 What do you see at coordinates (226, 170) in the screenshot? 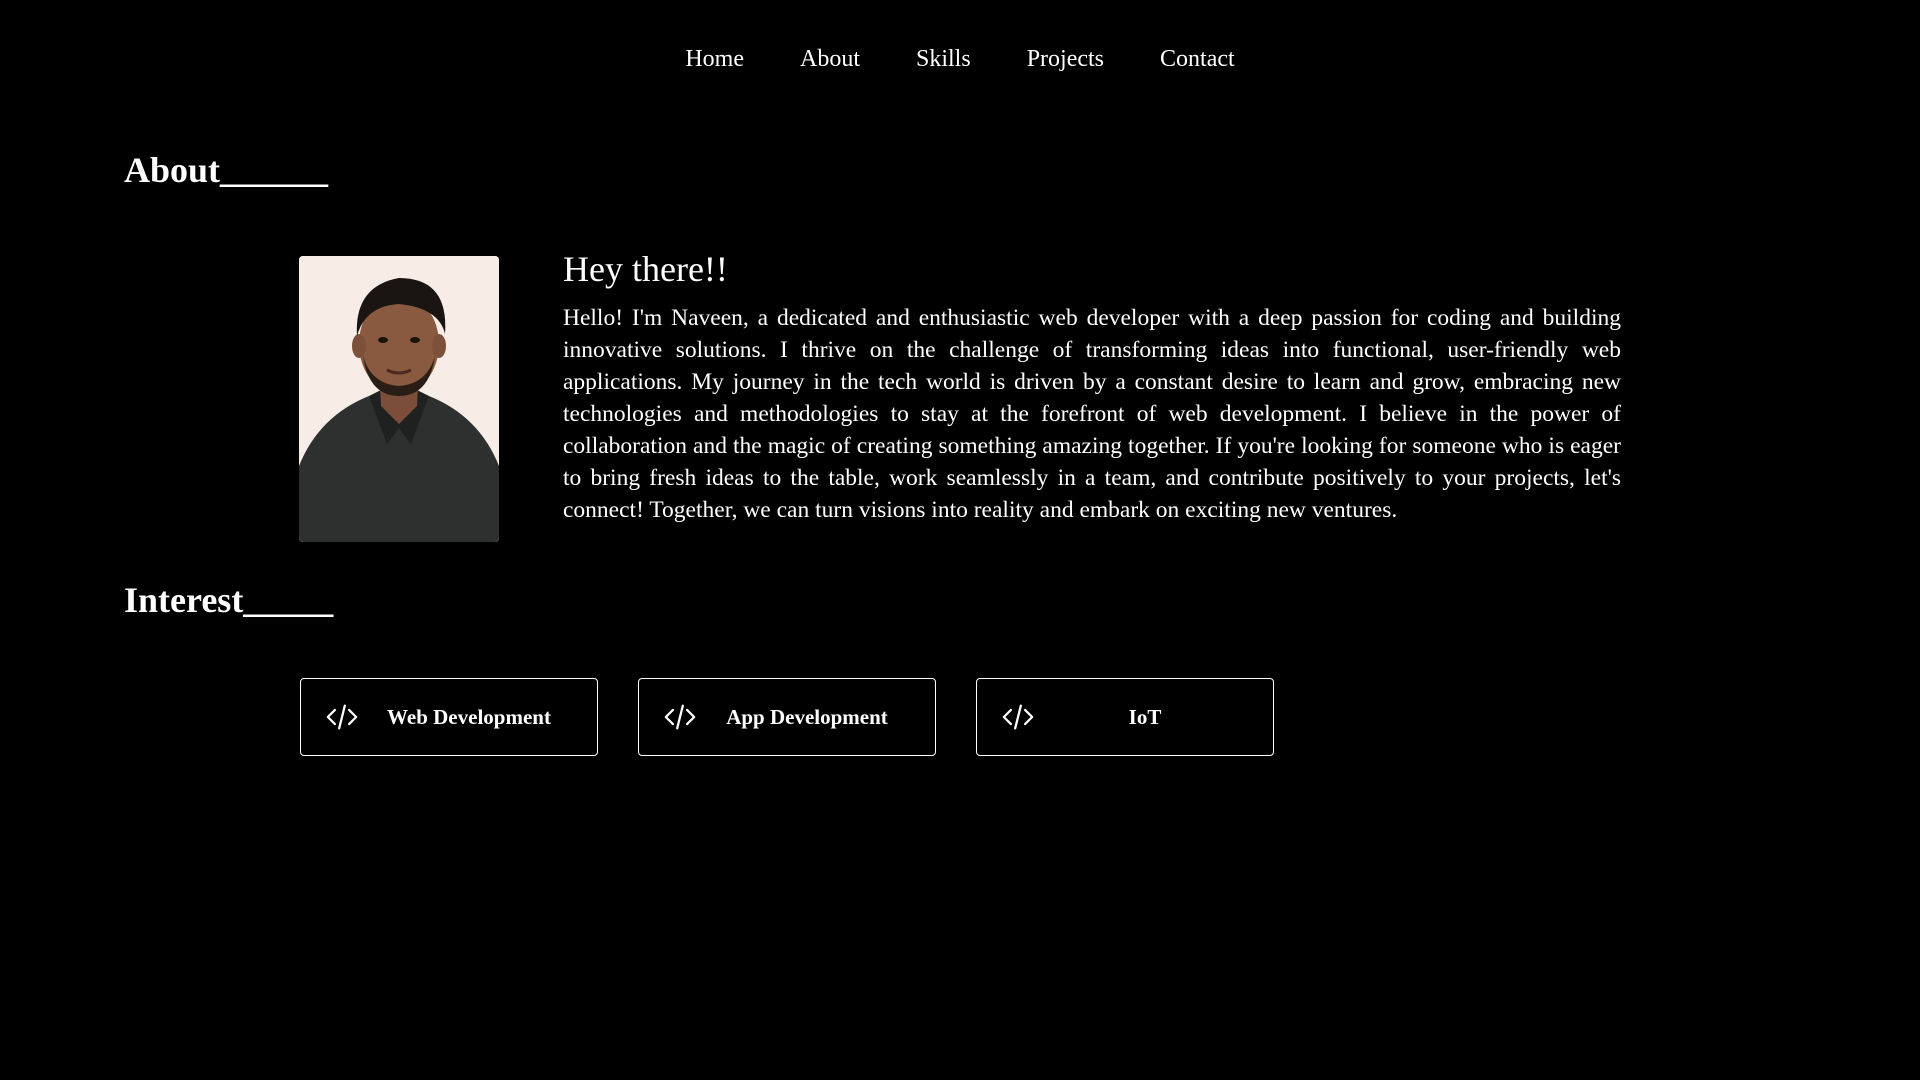
I see `about-heading: About______` at bounding box center [226, 170].